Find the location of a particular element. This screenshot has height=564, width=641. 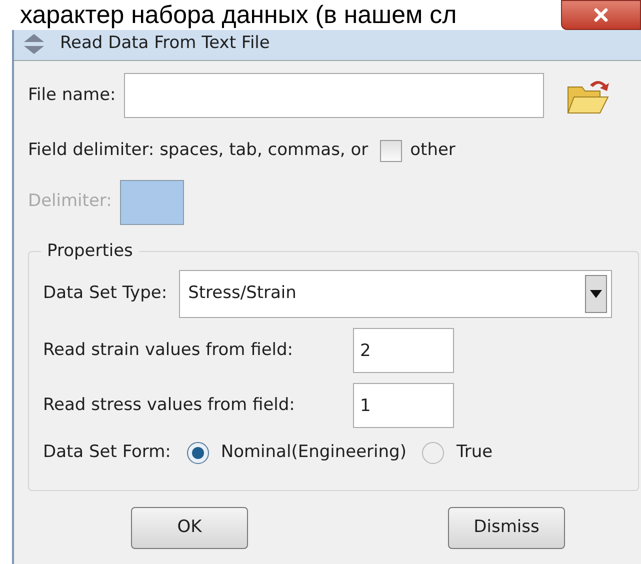

number-field: 1 is located at coordinates (403, 405).